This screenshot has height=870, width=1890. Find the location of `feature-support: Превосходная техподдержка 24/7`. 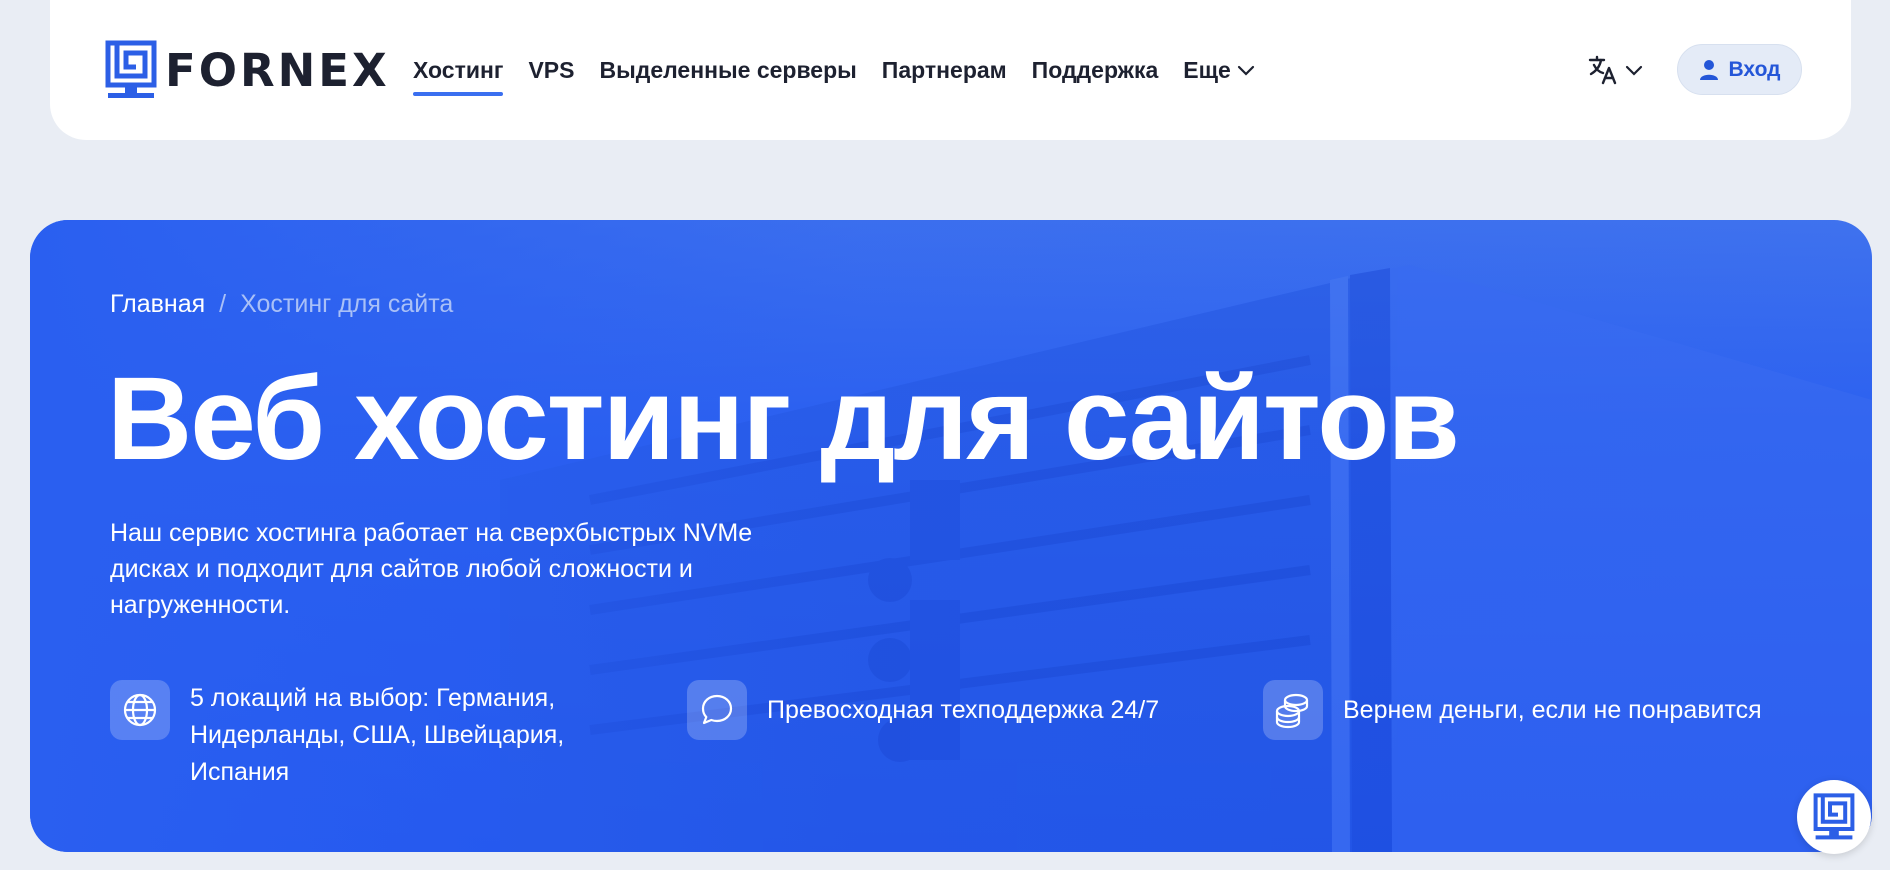

feature-support: Превосходная техподдержка 24/7 is located at coordinates (967, 710).